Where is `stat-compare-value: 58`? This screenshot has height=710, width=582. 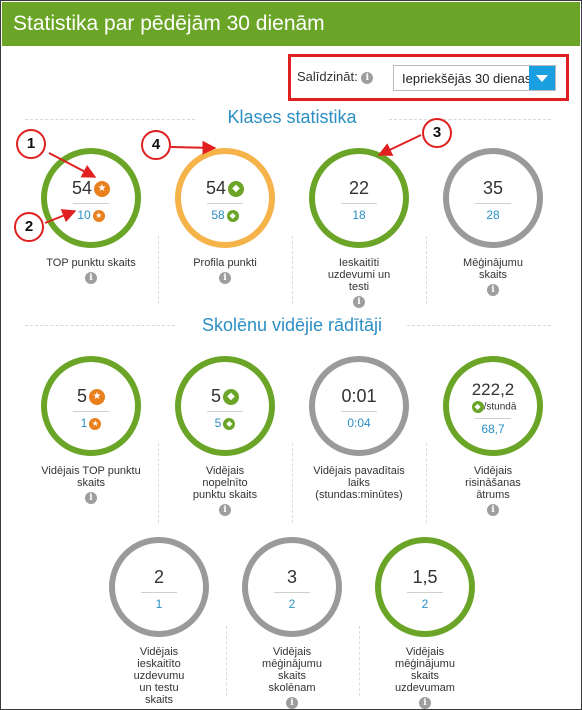 stat-compare-value: 58 is located at coordinates (218, 215).